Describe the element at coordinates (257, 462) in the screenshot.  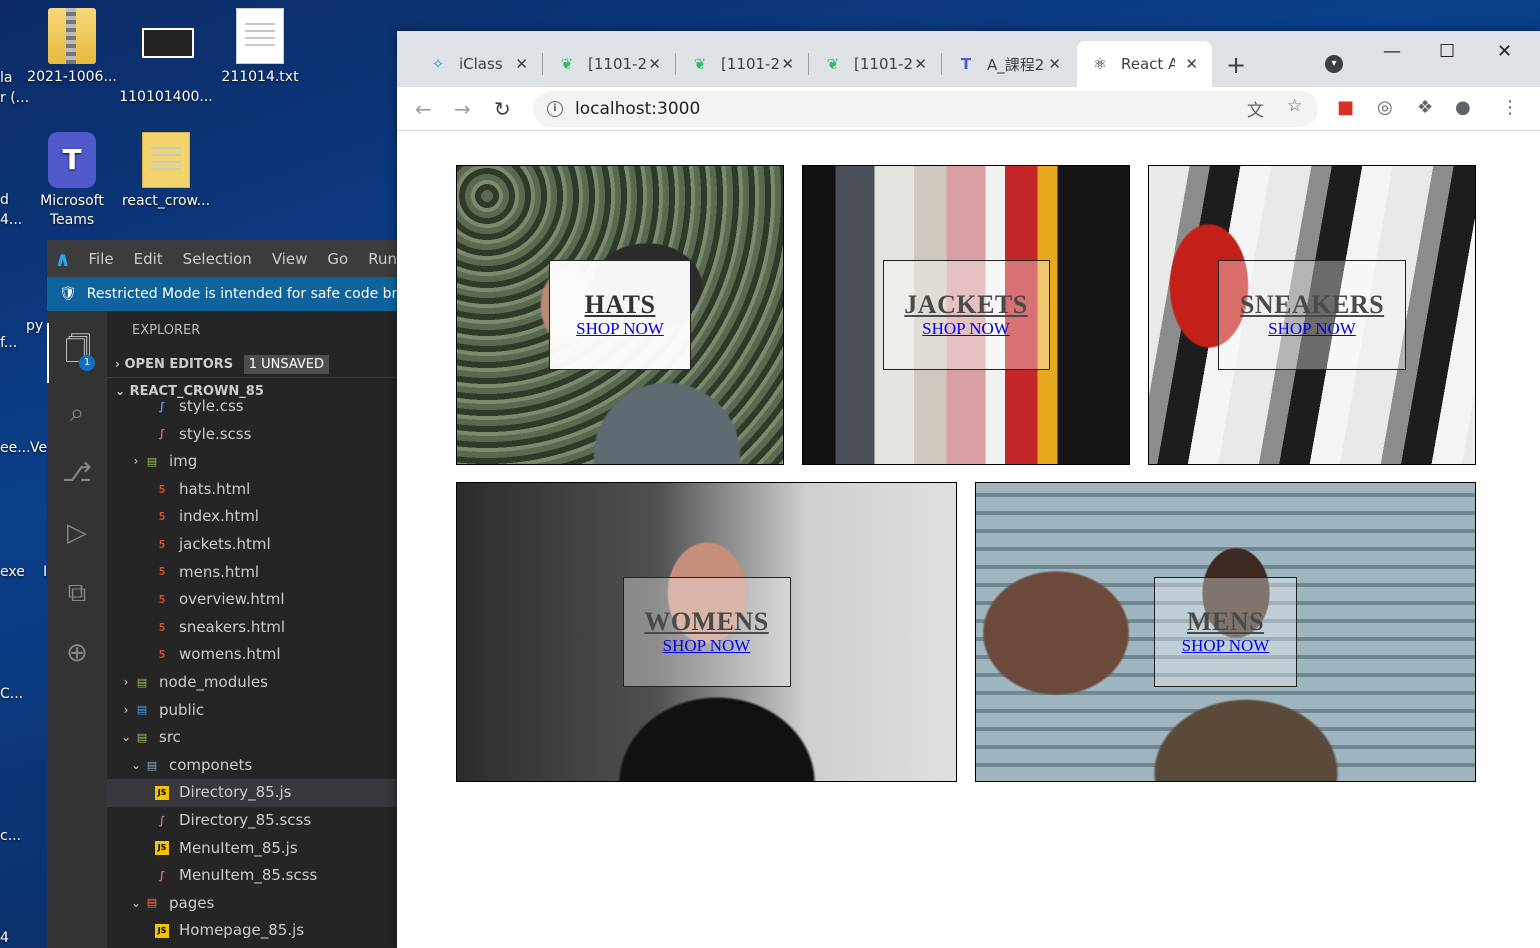
I see `tree-folder: › ▤ img` at that location.